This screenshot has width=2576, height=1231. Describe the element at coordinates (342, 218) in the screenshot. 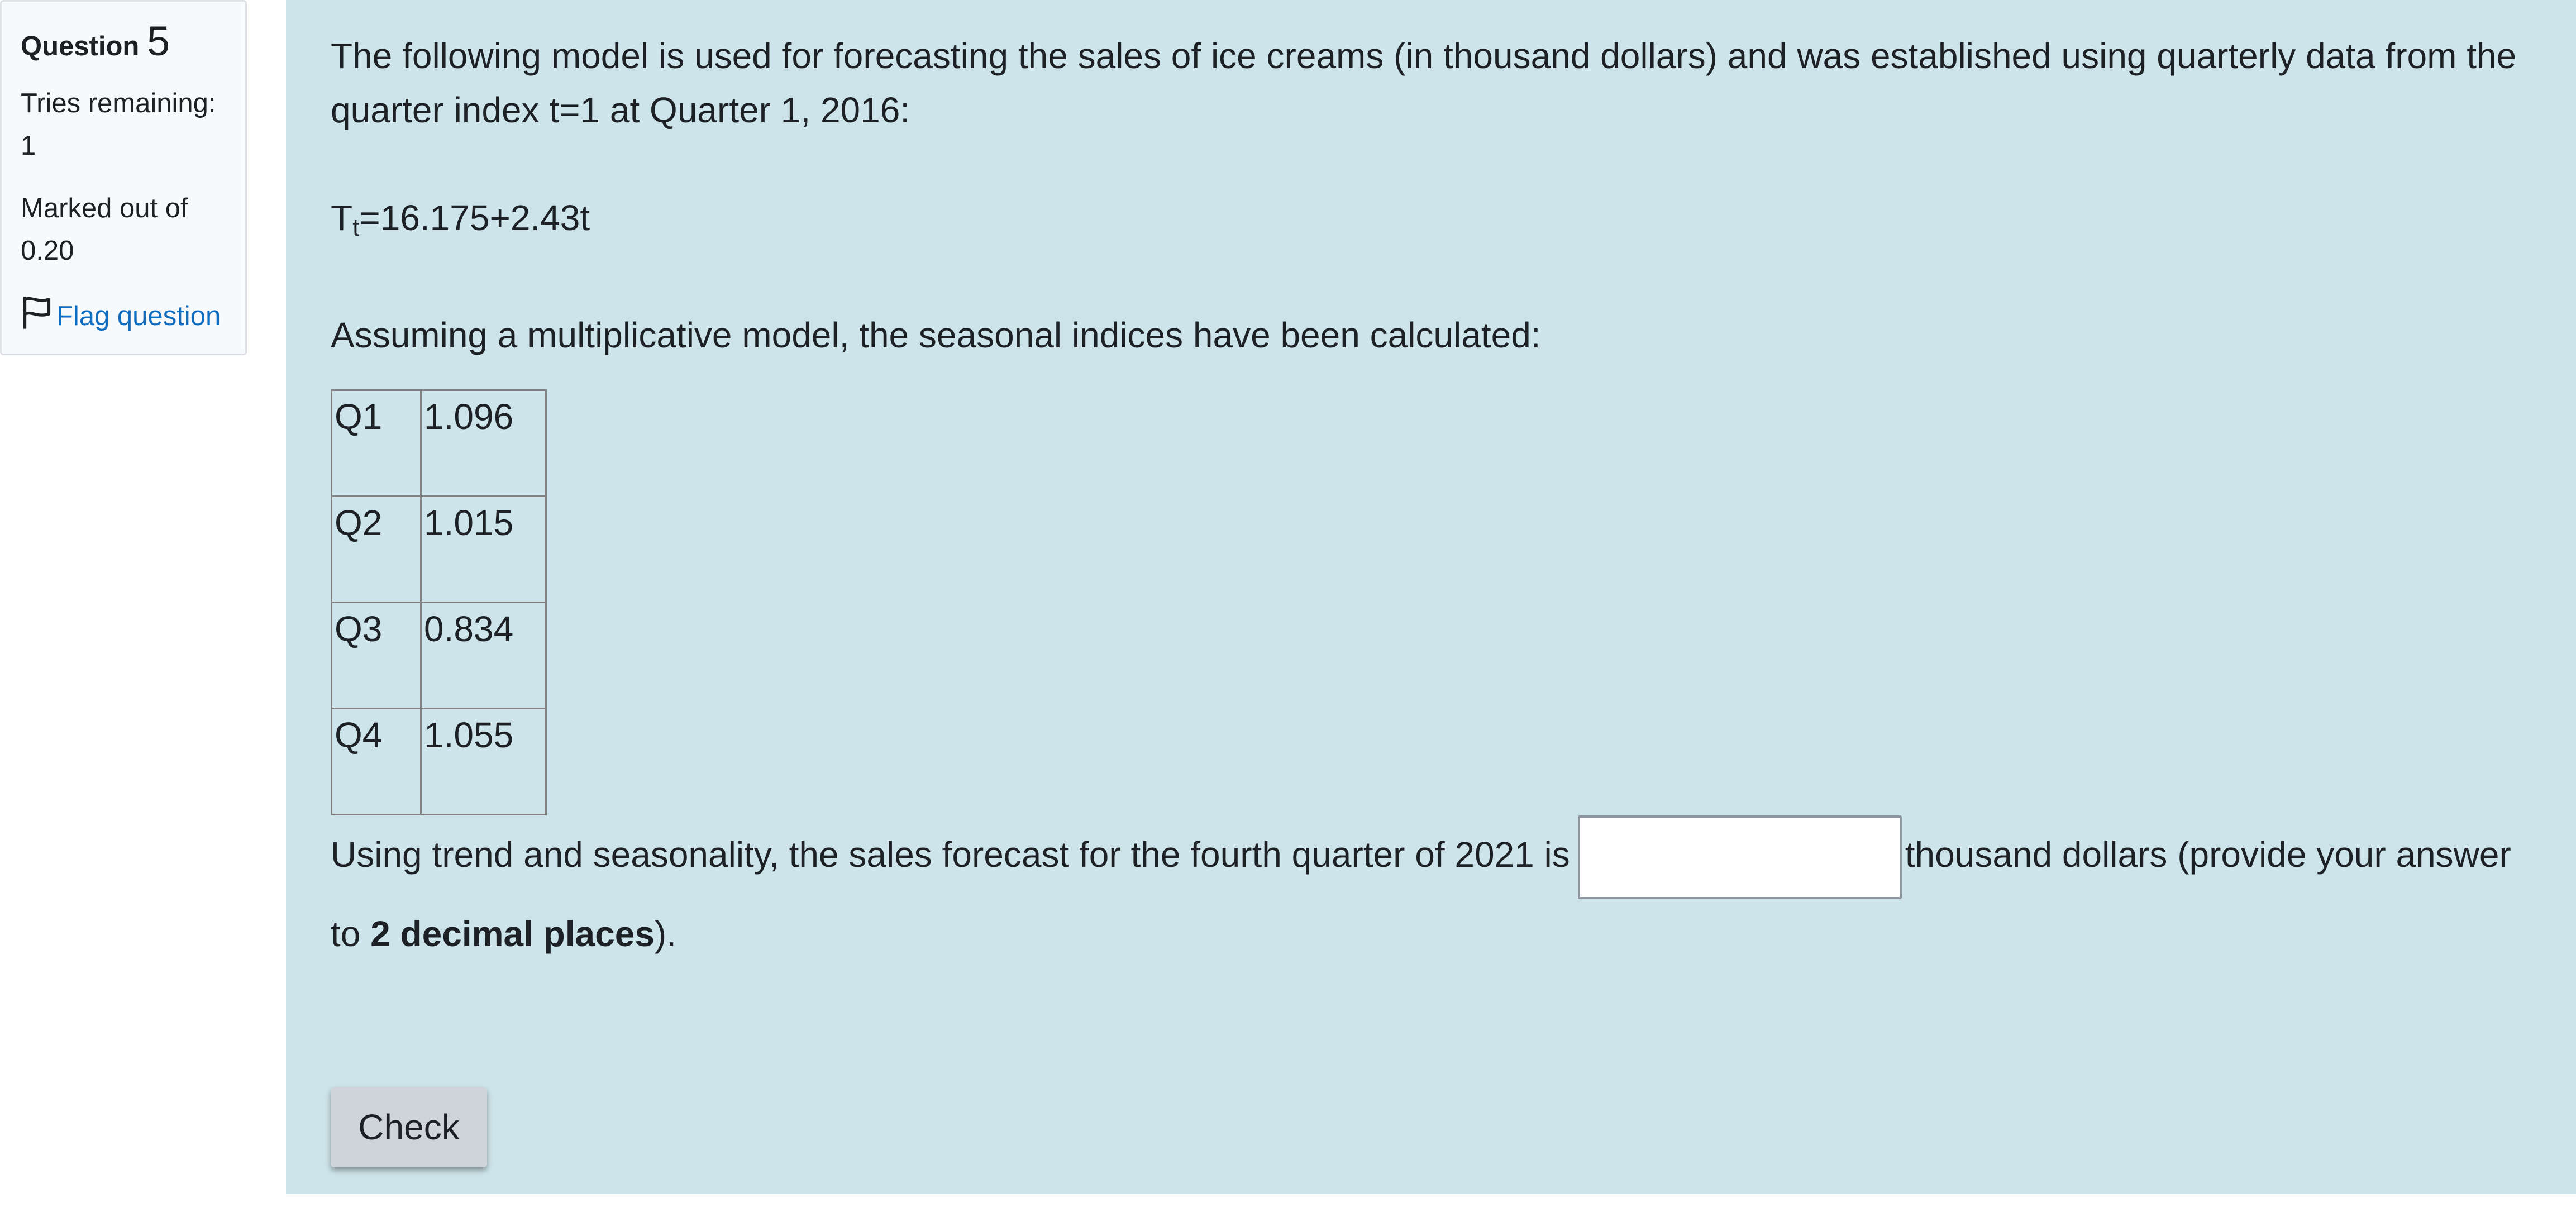

I see `formula-T: T` at that location.